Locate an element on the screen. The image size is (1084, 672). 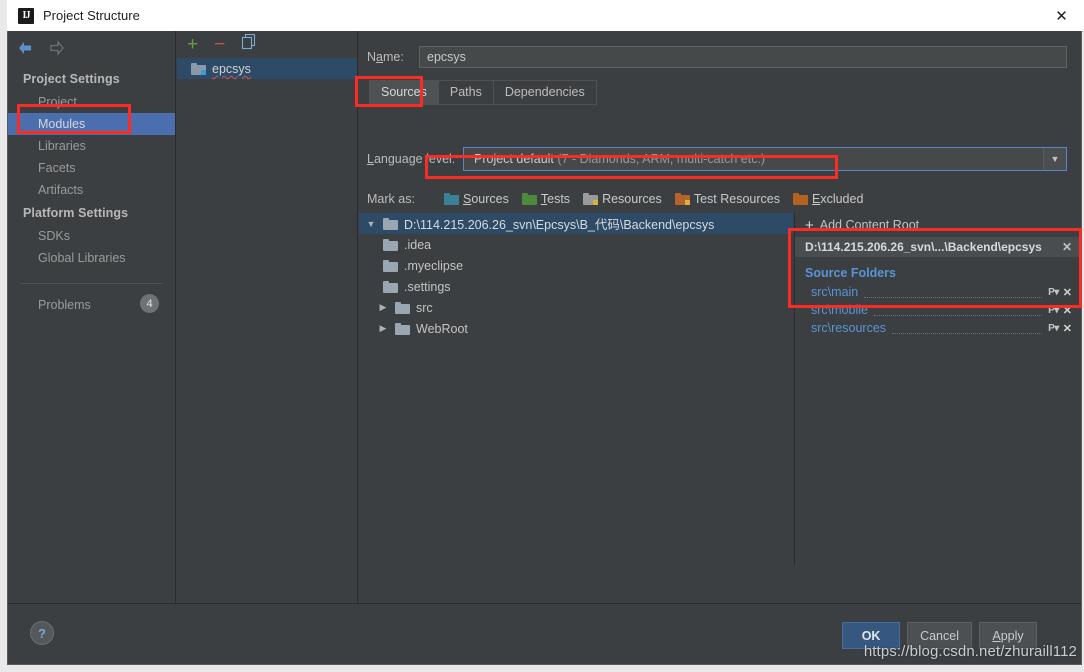
sidebar-item-artifacts: Artifacts is located at coordinates (91, 190).